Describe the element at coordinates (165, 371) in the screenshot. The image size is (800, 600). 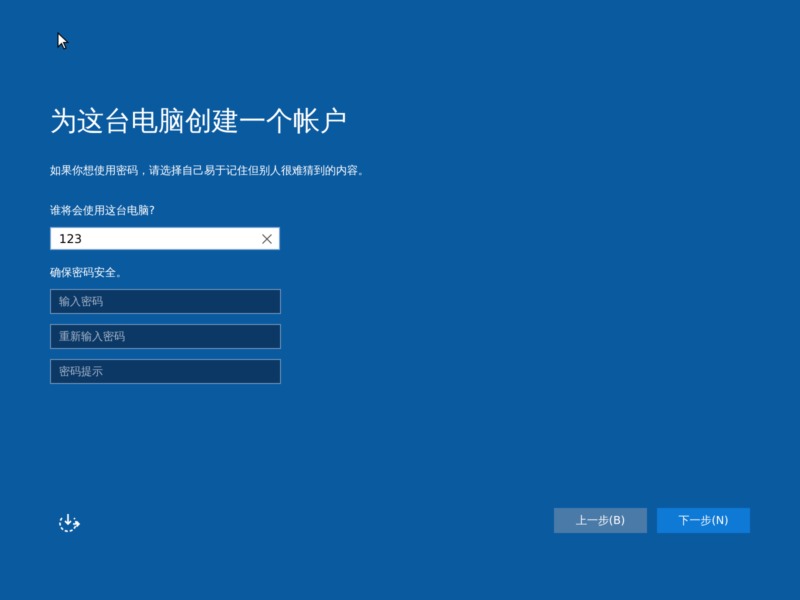
I see `password-field: 密码提示` at that location.